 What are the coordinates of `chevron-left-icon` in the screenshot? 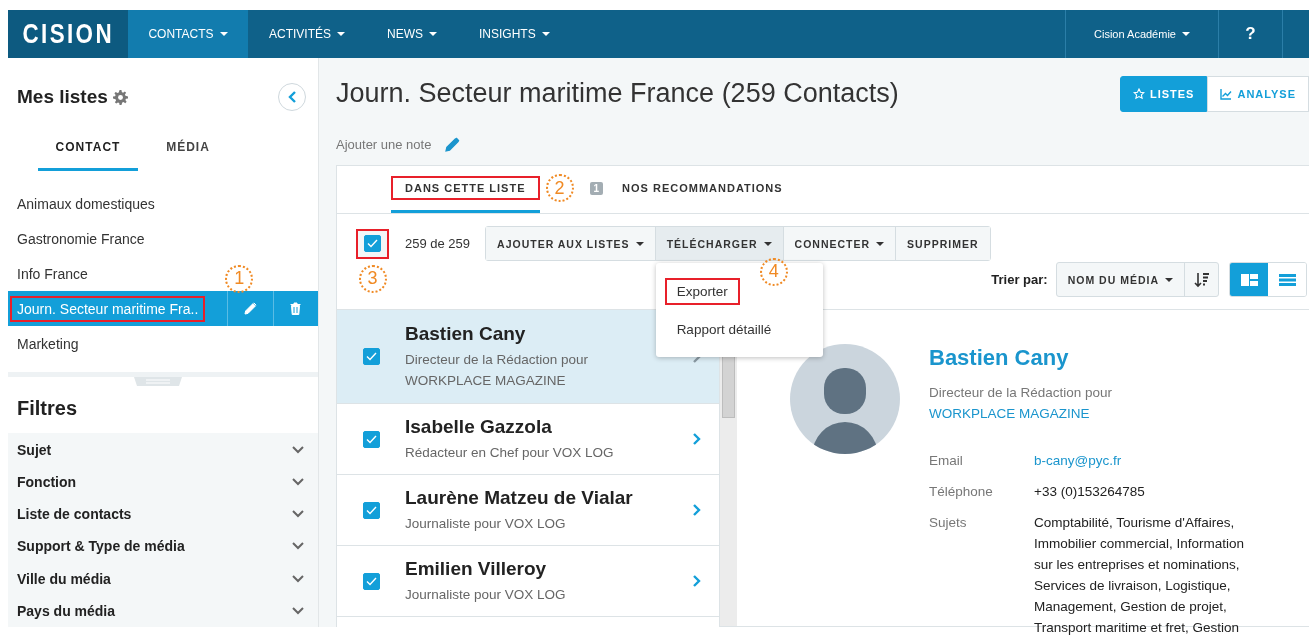 It's located at (292, 97).